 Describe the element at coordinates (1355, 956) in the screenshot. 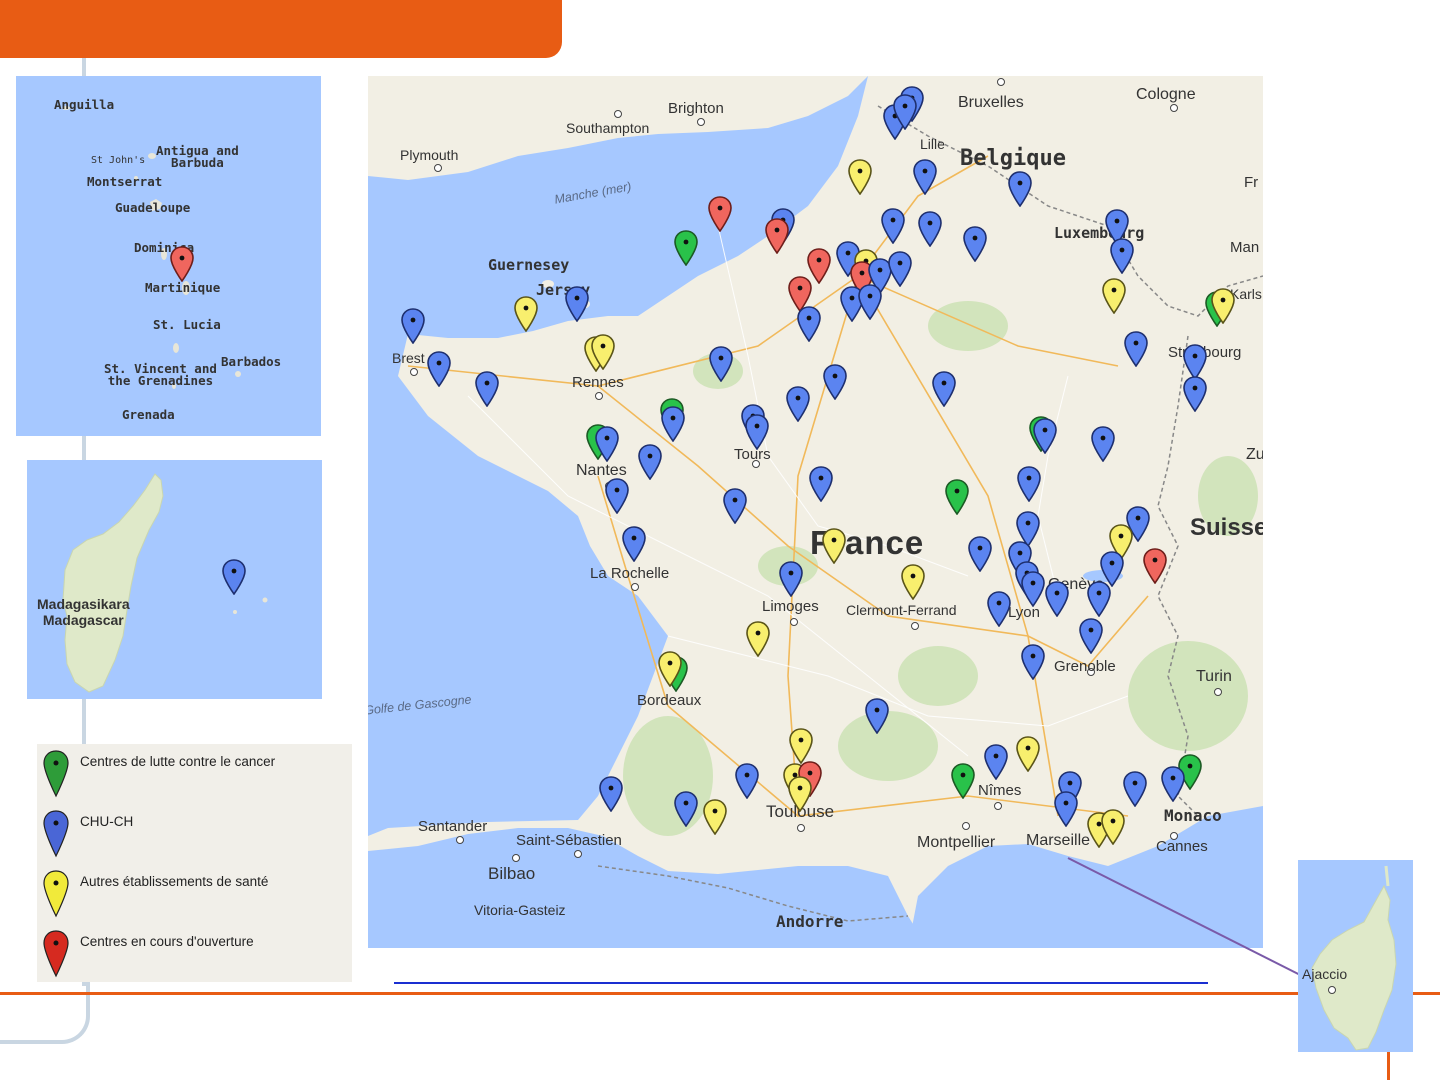

I see `inset-map-corsica: Ajaccio` at that location.